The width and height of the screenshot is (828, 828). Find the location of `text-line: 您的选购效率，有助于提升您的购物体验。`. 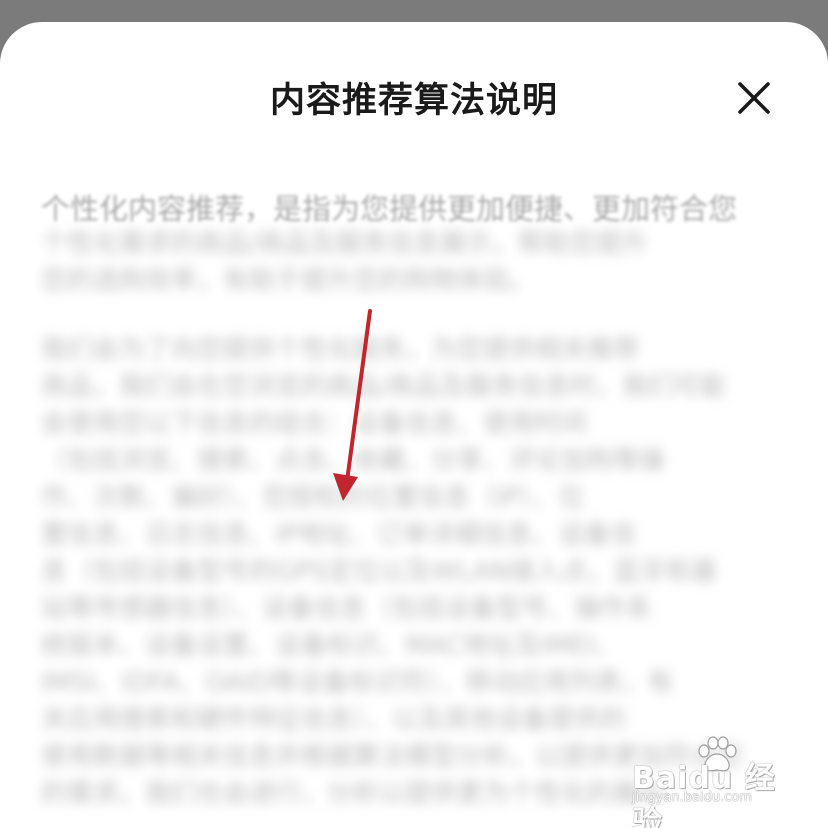

text-line: 您的选购效率，有助于提升您的购物体验。 is located at coordinates (288, 281).